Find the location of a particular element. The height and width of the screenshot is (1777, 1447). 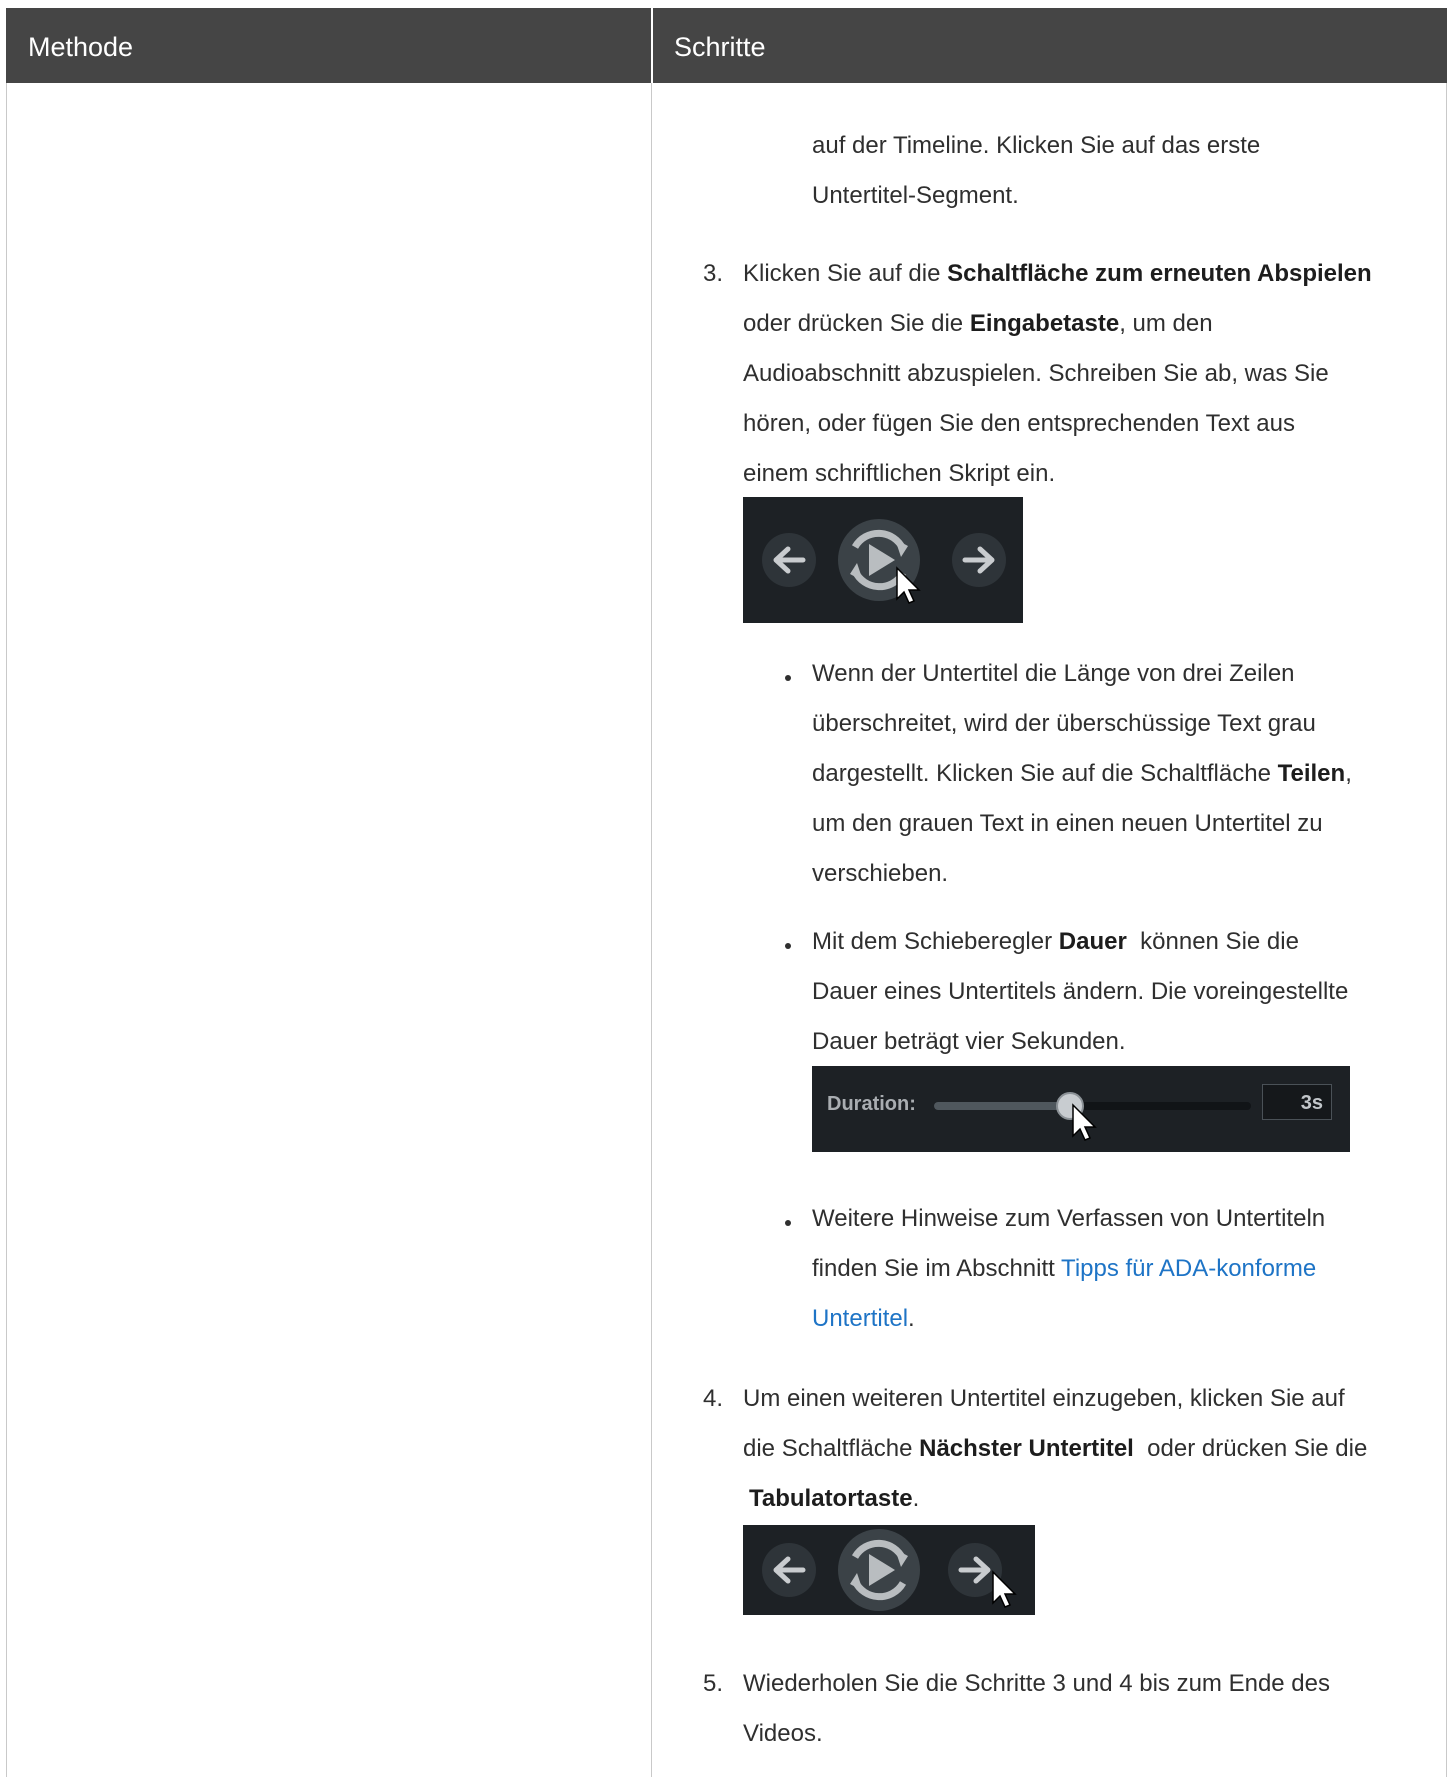

playback-controls-graphic is located at coordinates (884, 561).